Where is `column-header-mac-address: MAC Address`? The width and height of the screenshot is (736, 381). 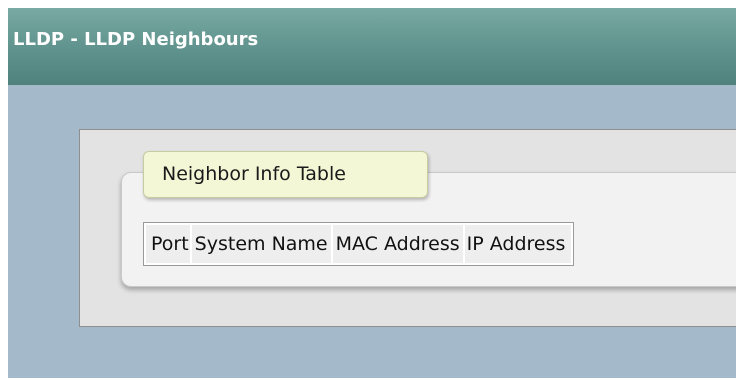 column-header-mac-address: MAC Address is located at coordinates (397, 244).